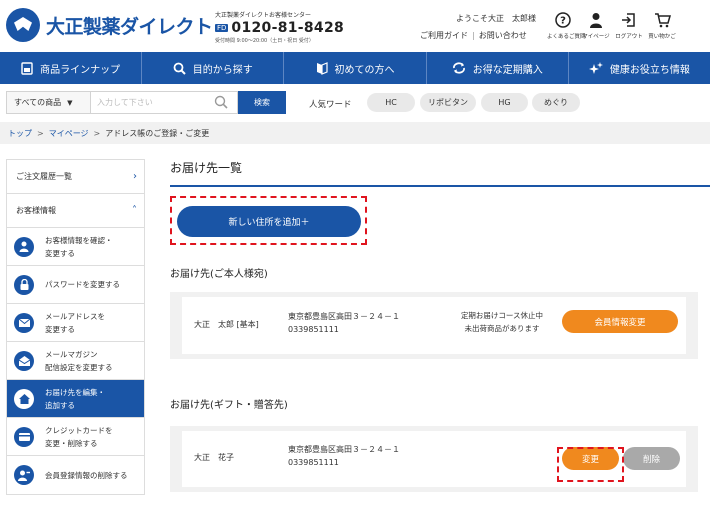  What do you see at coordinates (262, 102) in the screenshot?
I see `search-button: 検索` at bounding box center [262, 102].